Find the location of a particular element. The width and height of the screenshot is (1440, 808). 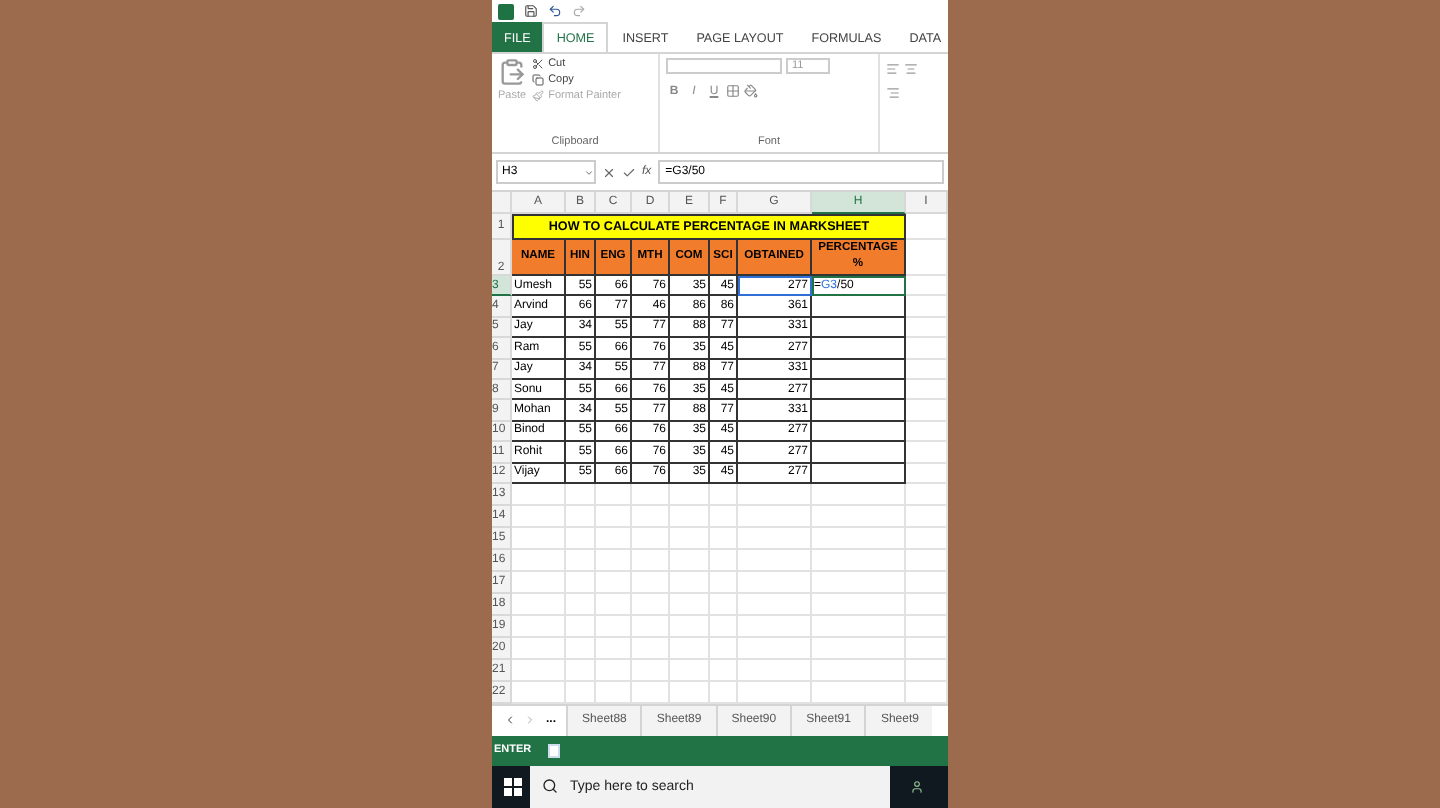

align-left-icon is located at coordinates (893, 69).